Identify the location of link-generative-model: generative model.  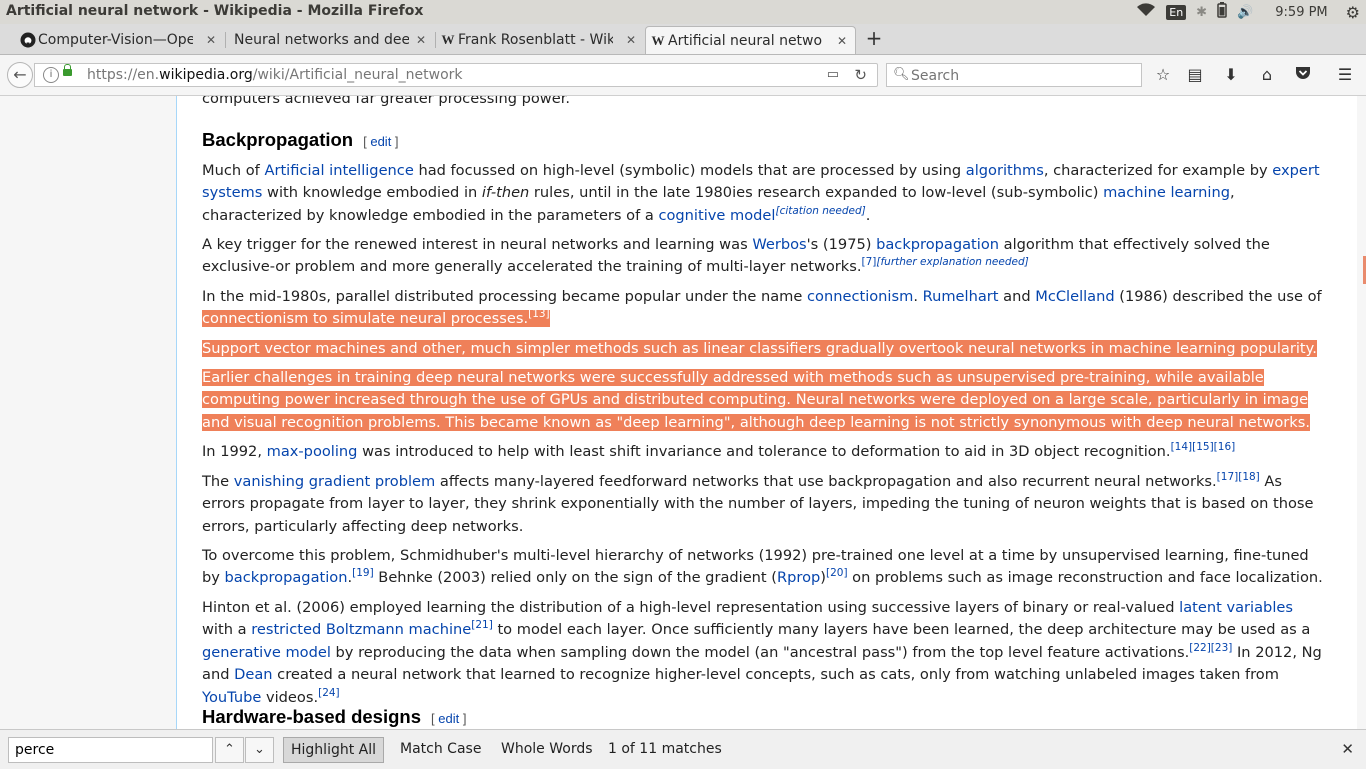
(266, 652).